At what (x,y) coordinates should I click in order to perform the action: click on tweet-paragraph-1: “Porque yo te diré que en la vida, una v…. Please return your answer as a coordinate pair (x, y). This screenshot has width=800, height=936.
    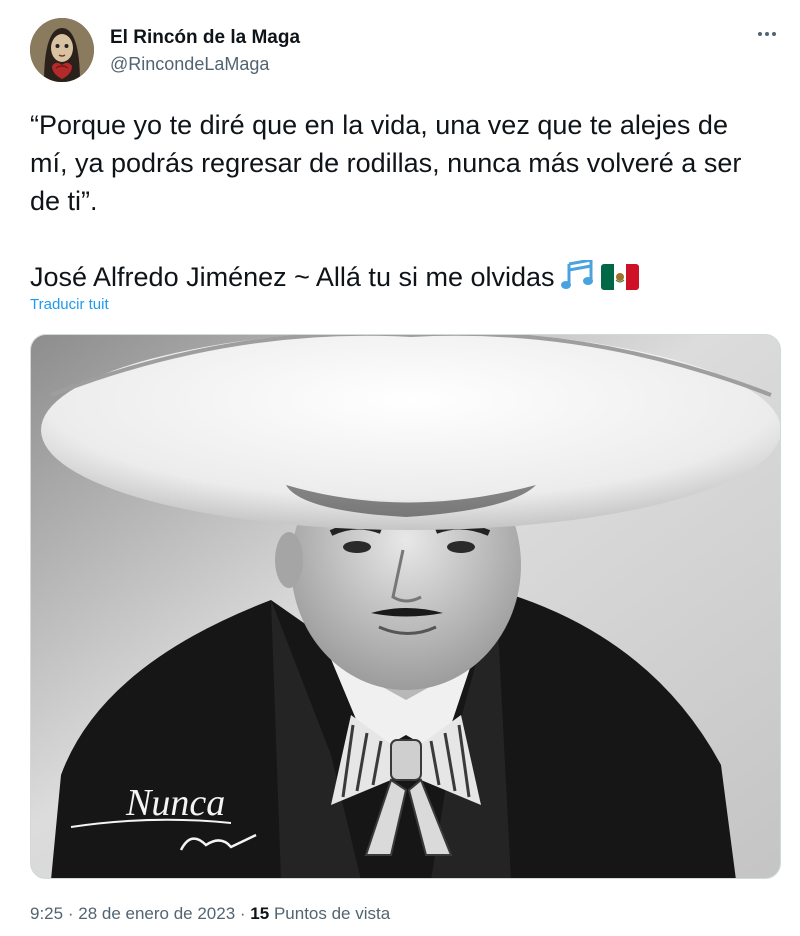
    Looking at the image, I should click on (386, 163).